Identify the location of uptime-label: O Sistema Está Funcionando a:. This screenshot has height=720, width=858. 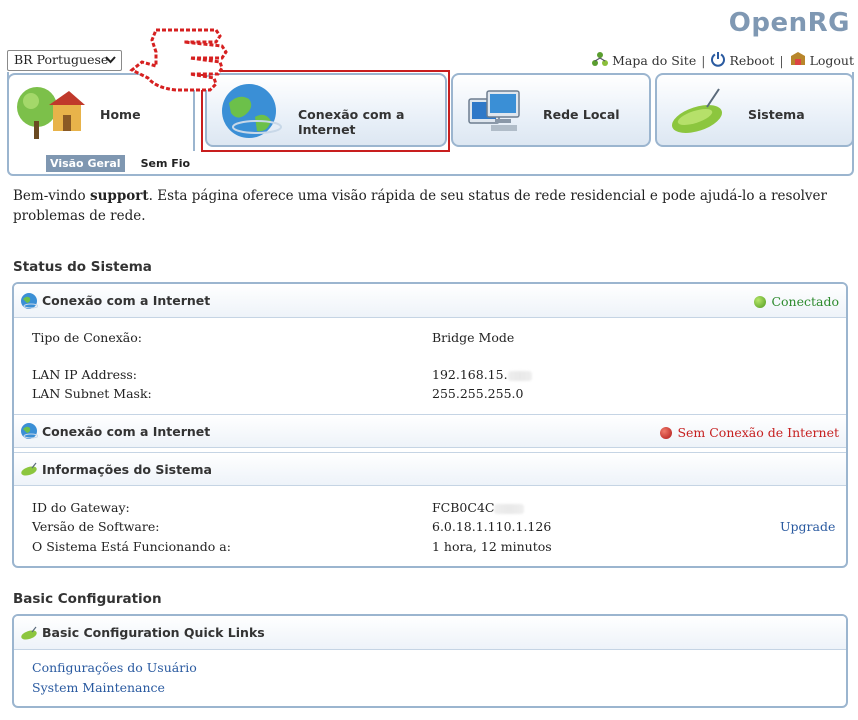
(131, 546).